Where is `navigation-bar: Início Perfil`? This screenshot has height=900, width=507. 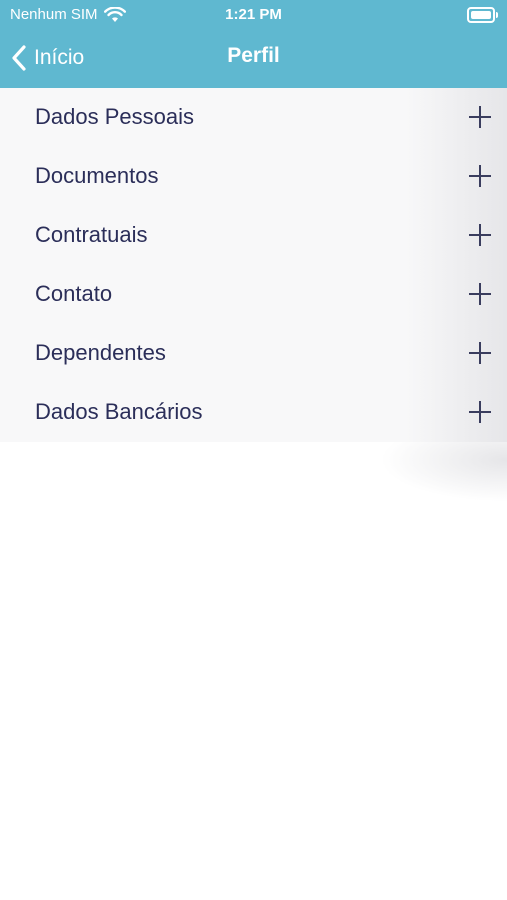
navigation-bar: Início Perfil is located at coordinates (253, 59).